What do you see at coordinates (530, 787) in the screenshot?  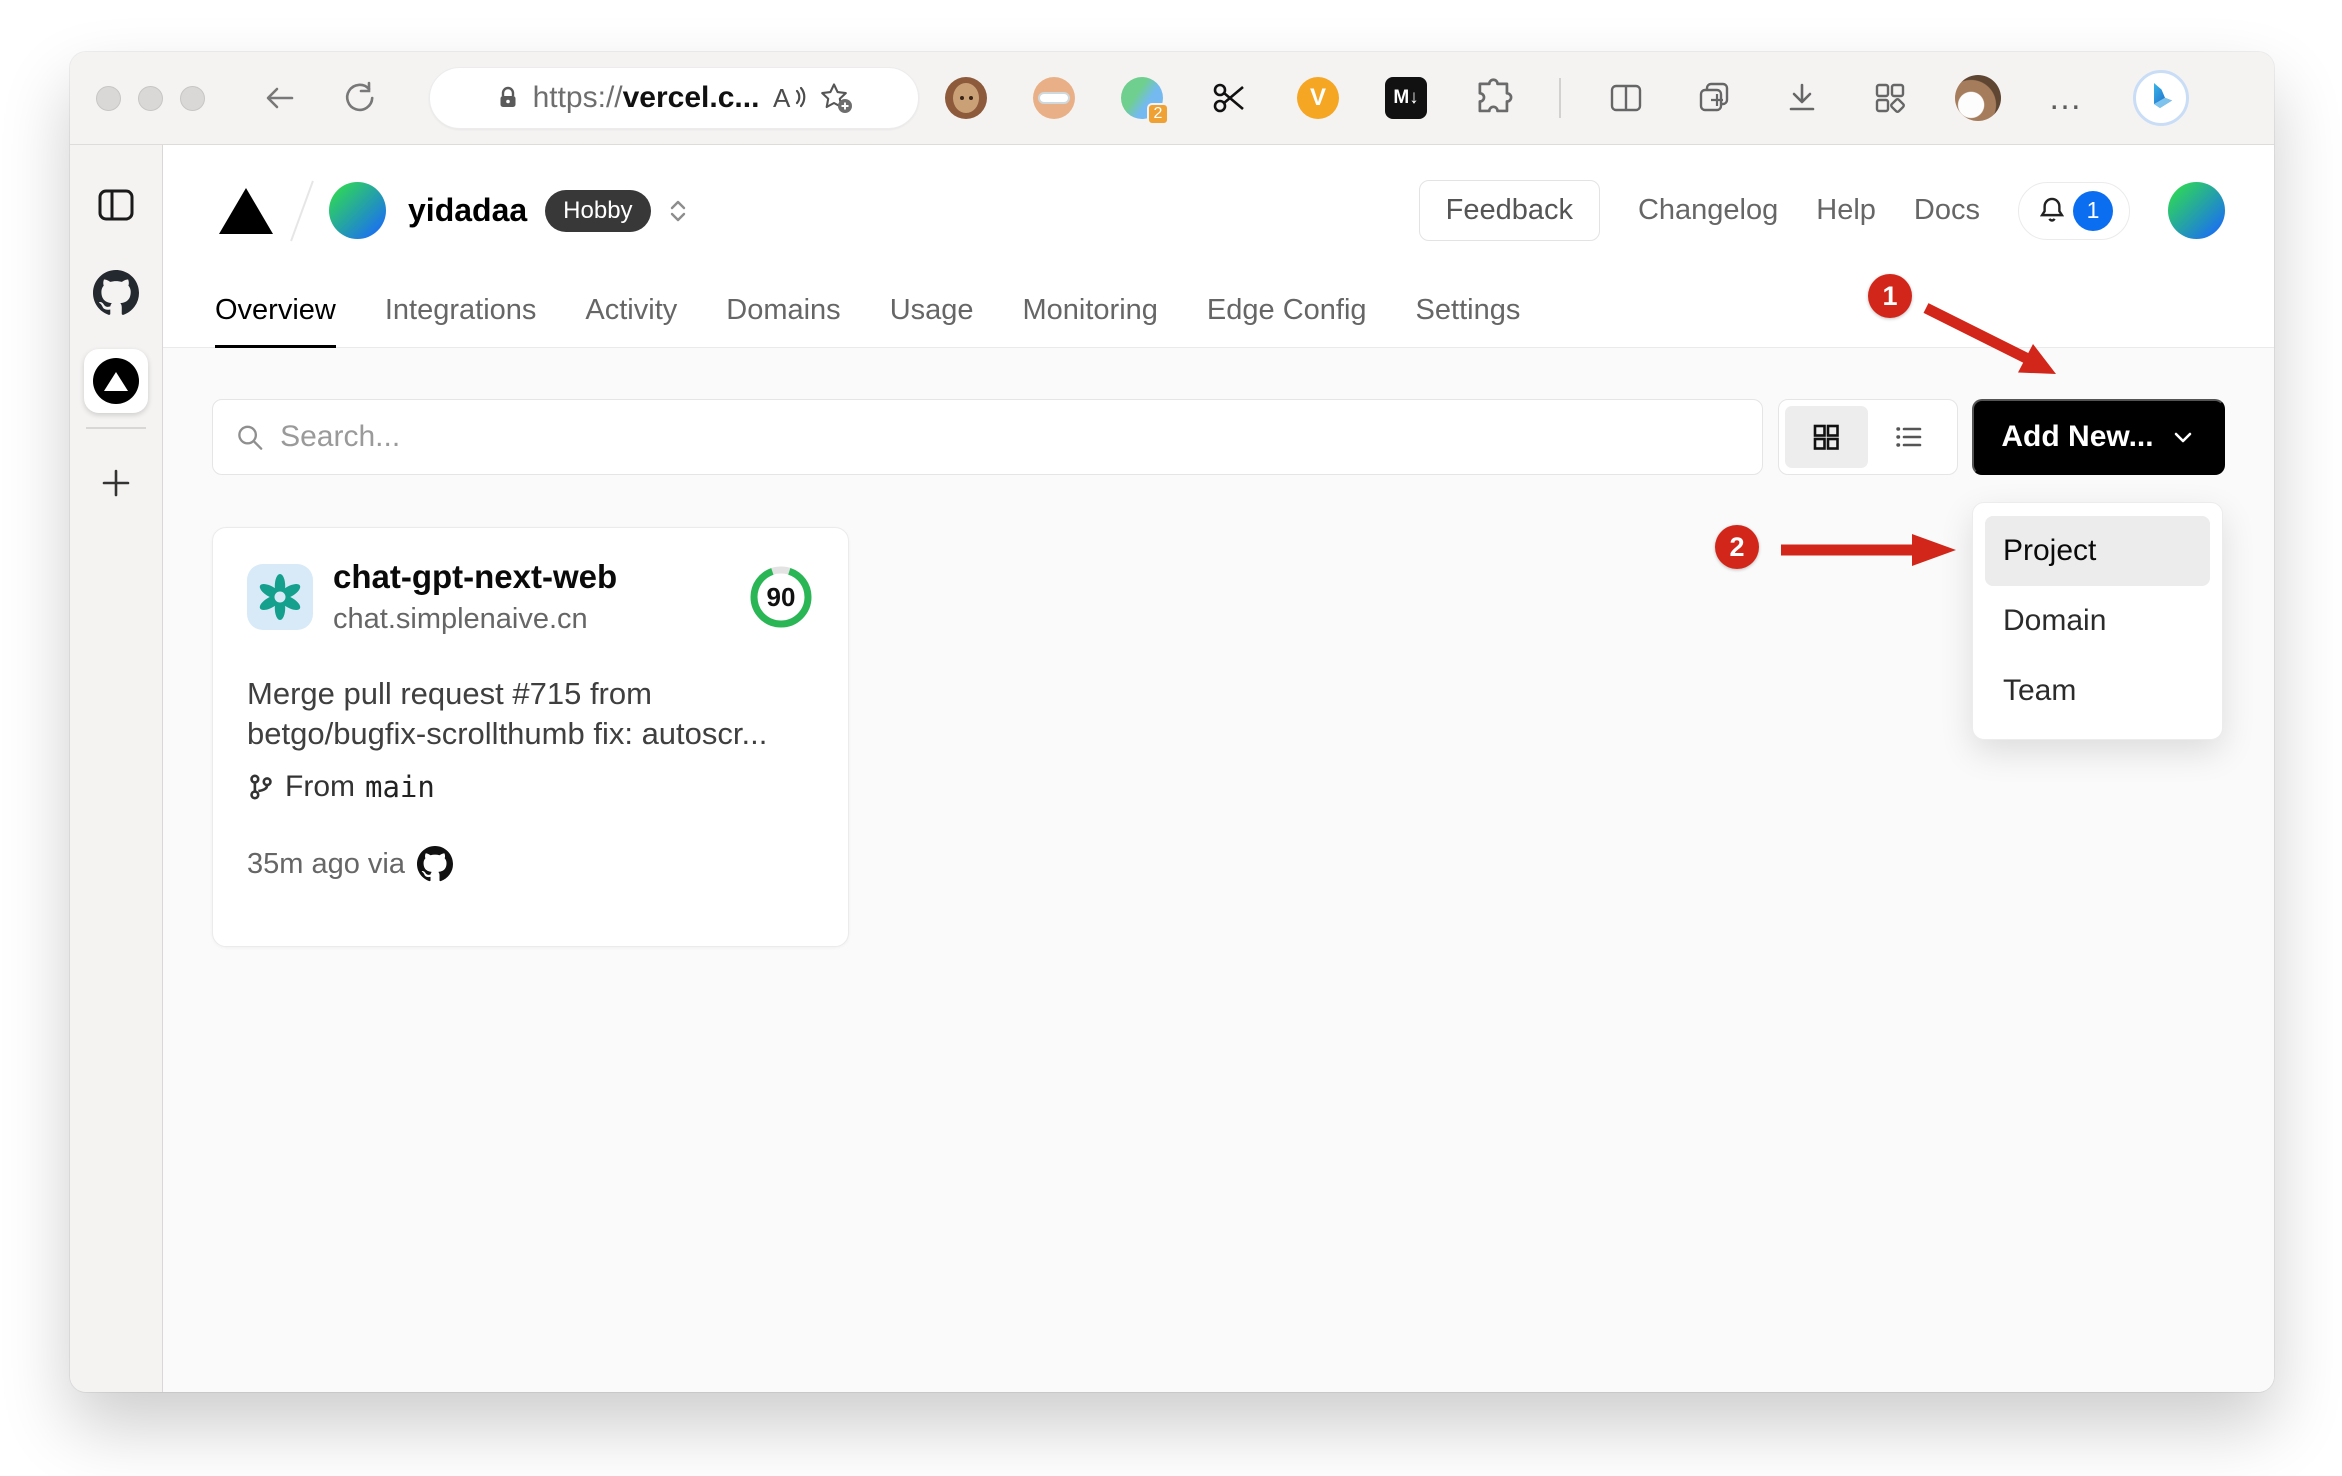 I see `branch-row: From main` at bounding box center [530, 787].